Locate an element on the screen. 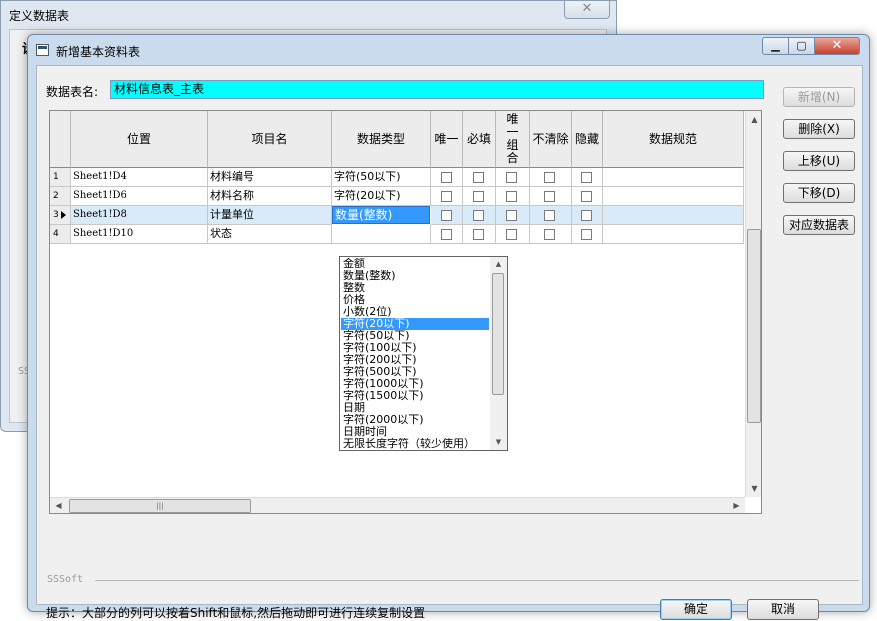 The height and width of the screenshot is (621, 877). data-type-cell: 字符(50以下) is located at coordinates (381, 177).